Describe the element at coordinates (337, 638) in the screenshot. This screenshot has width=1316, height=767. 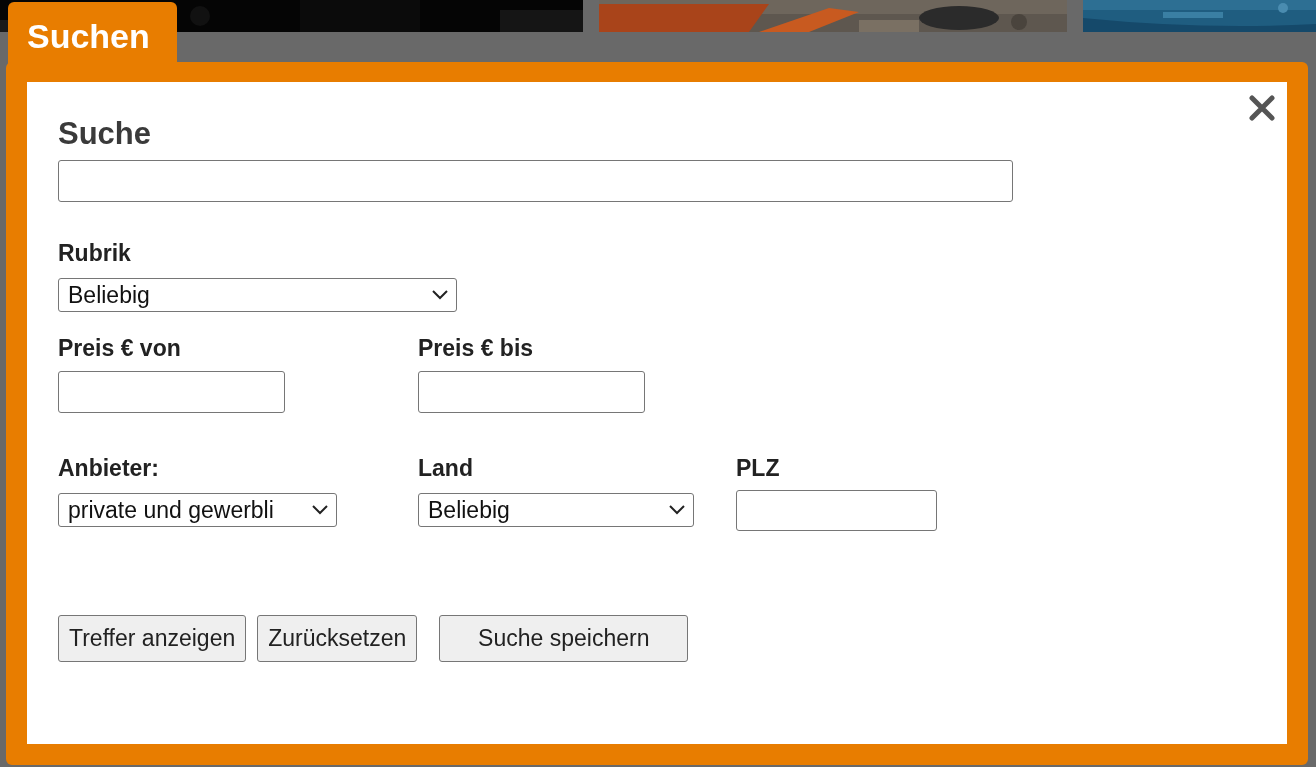
I see `reset-button: Zurücksetzen` at that location.